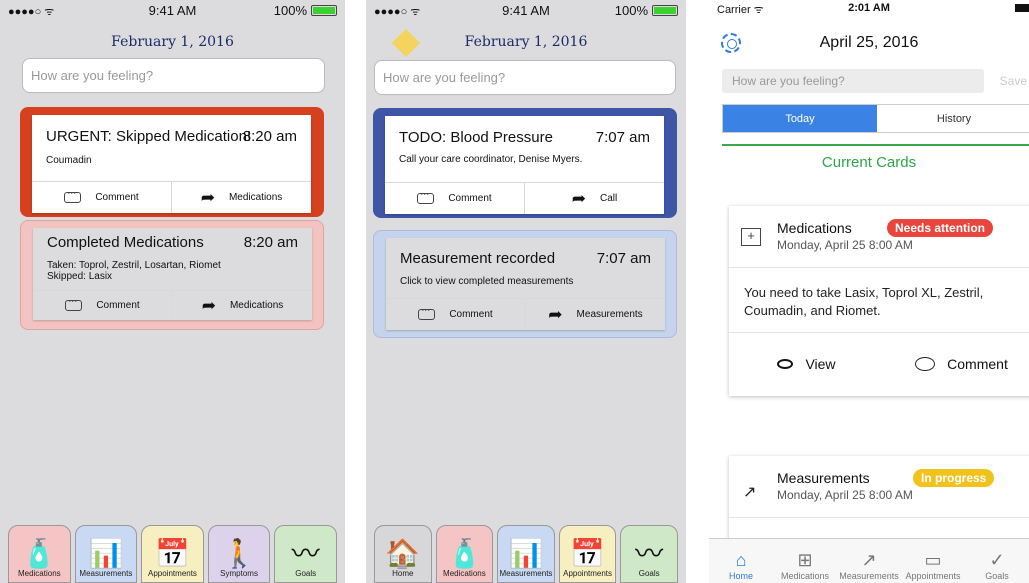 The width and height of the screenshot is (1029, 583). What do you see at coordinates (869, 42) in the screenshot?
I see `date-title: April 25, 2016` at bounding box center [869, 42].